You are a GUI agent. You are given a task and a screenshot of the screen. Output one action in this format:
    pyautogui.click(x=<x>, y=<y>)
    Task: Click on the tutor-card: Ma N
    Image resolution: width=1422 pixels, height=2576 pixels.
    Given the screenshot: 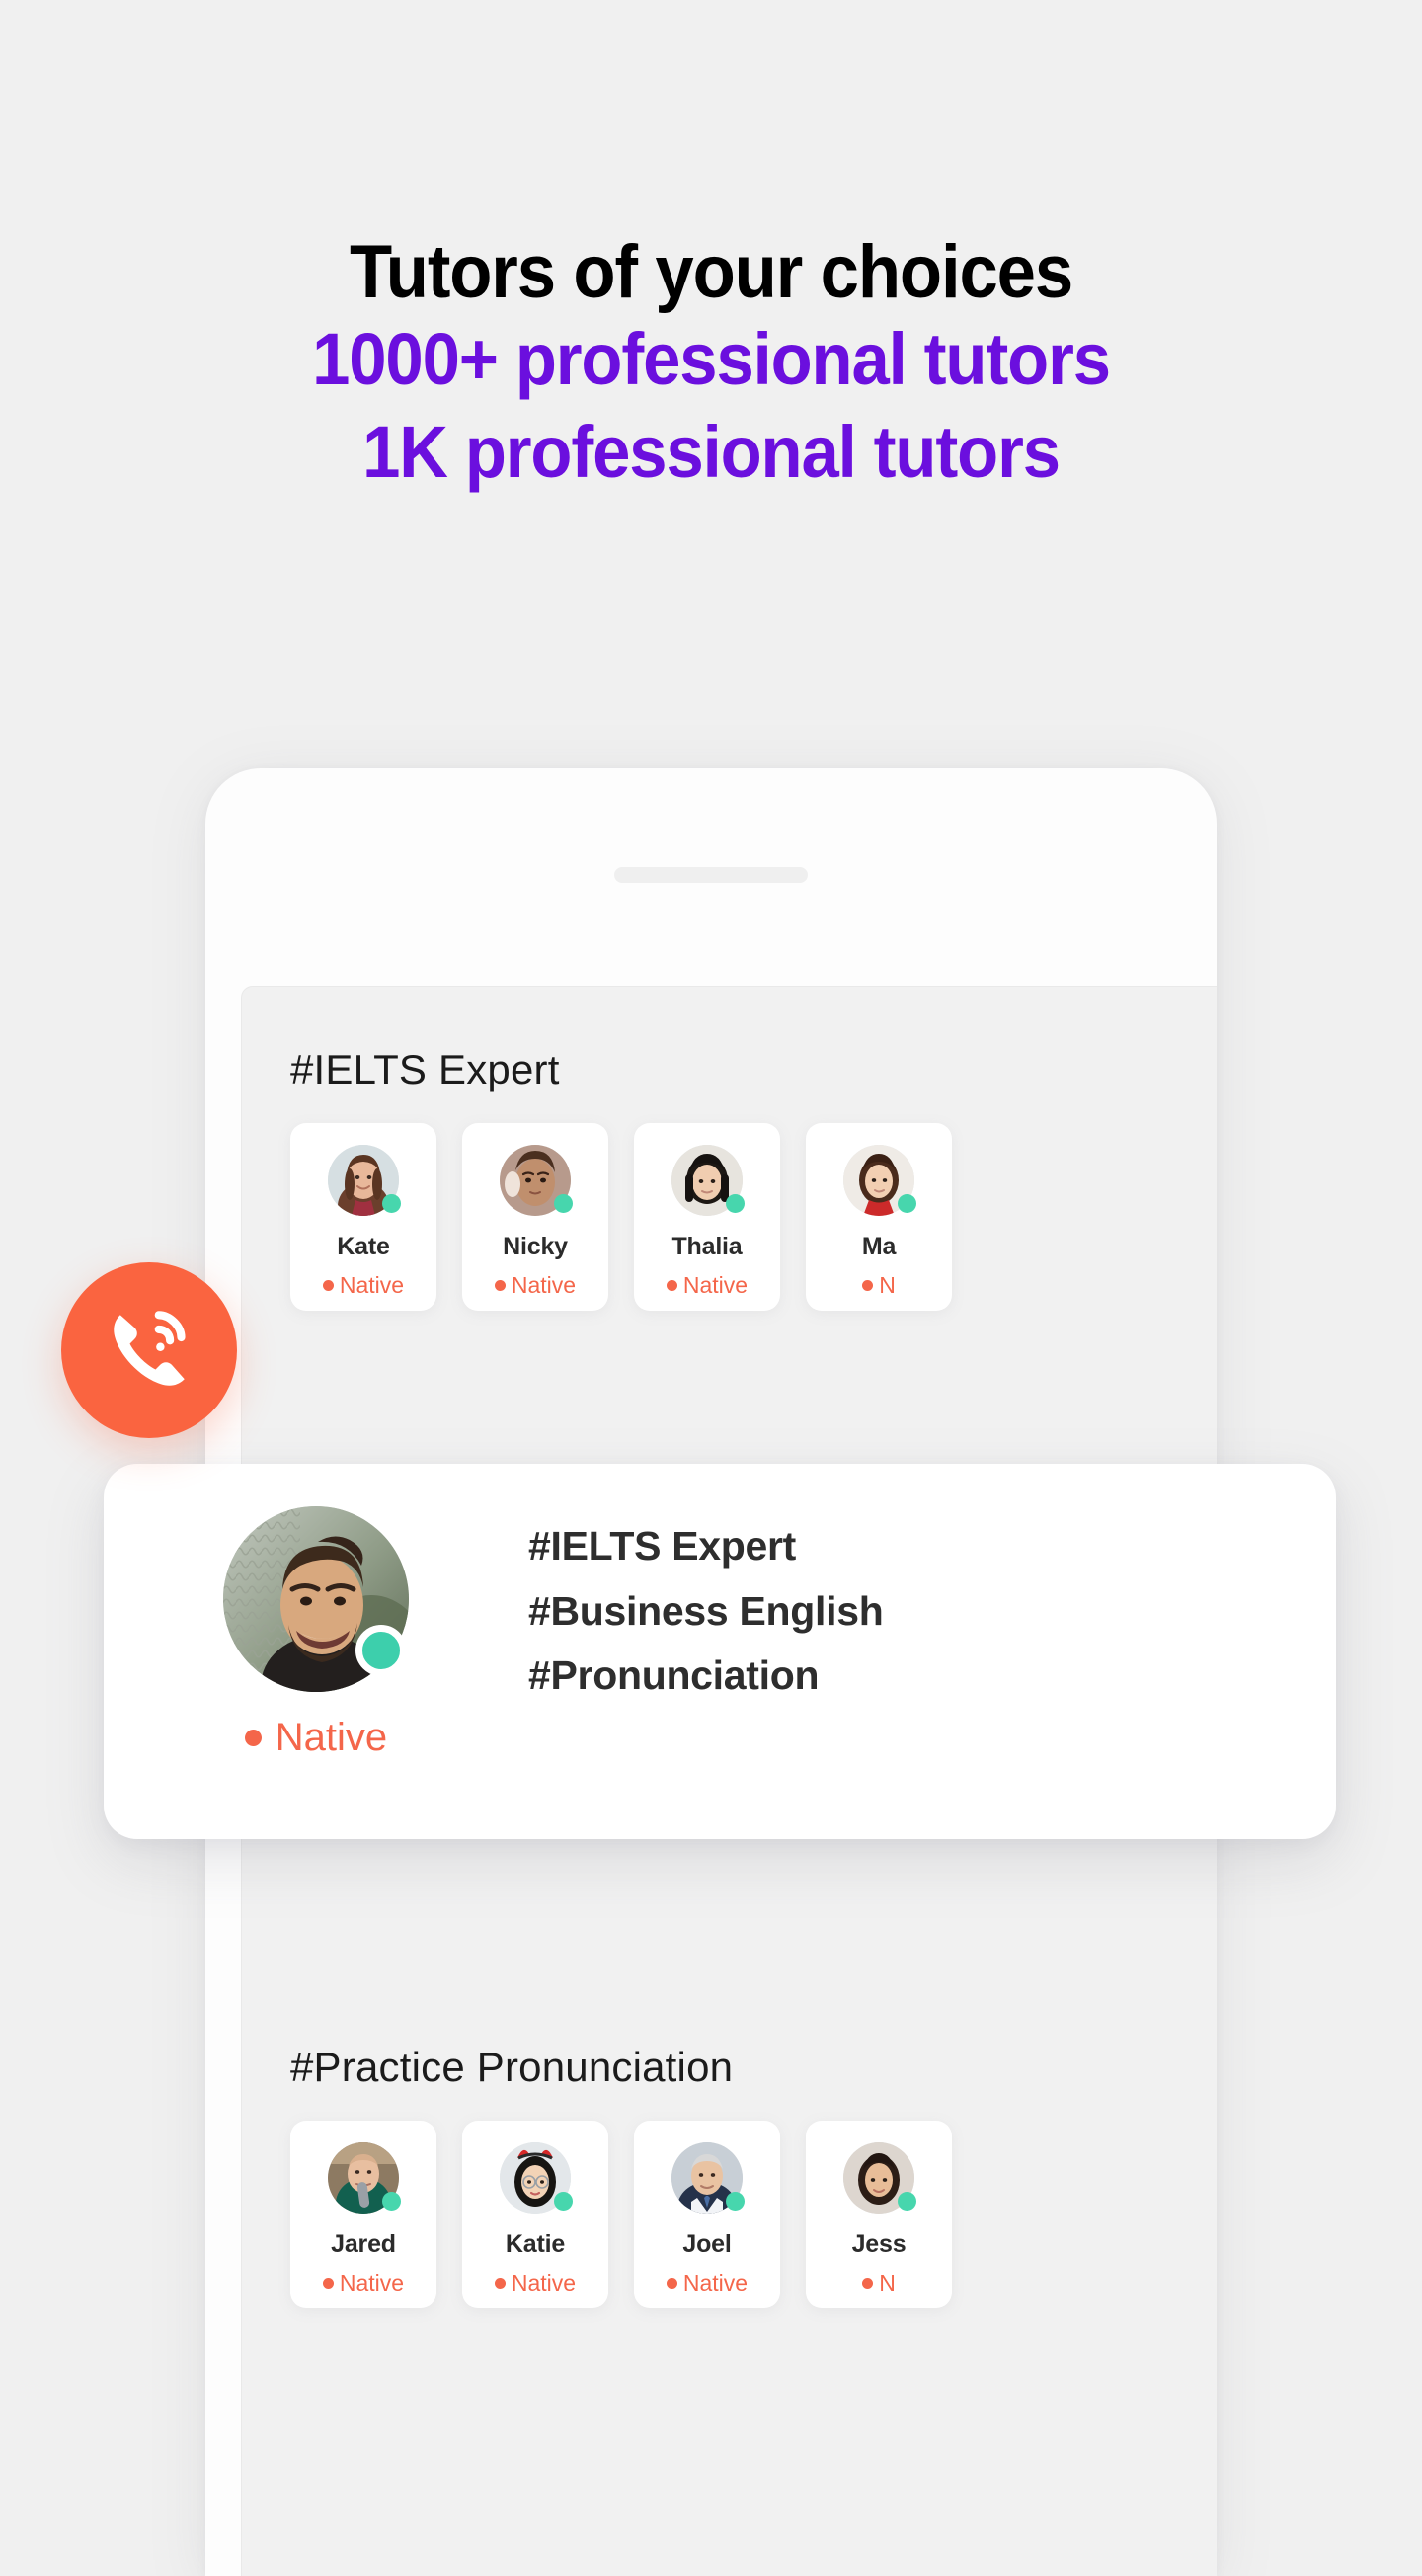 What is the action you would take?
    pyautogui.click(x=879, y=1217)
    